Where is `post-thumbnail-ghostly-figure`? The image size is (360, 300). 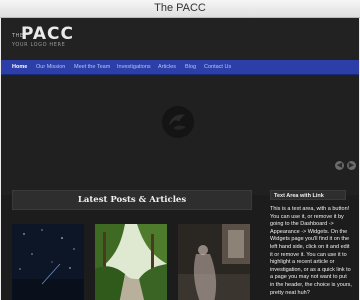 post-thumbnail-ghostly-figure is located at coordinates (214, 262).